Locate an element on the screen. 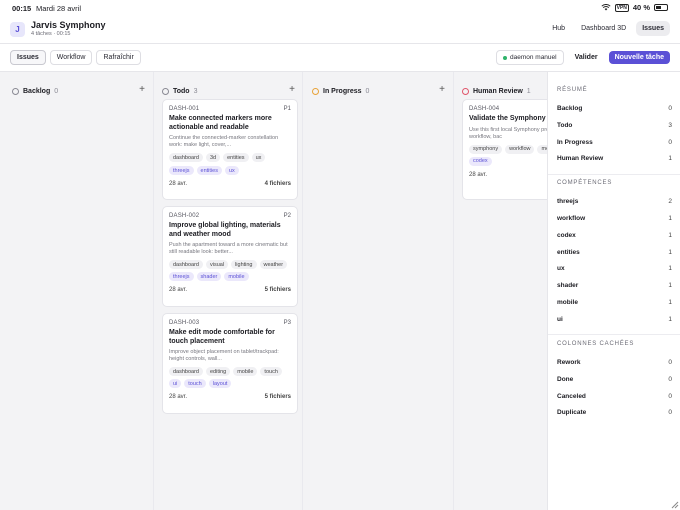  app-title: Jarvis Symphony is located at coordinates (68, 25).